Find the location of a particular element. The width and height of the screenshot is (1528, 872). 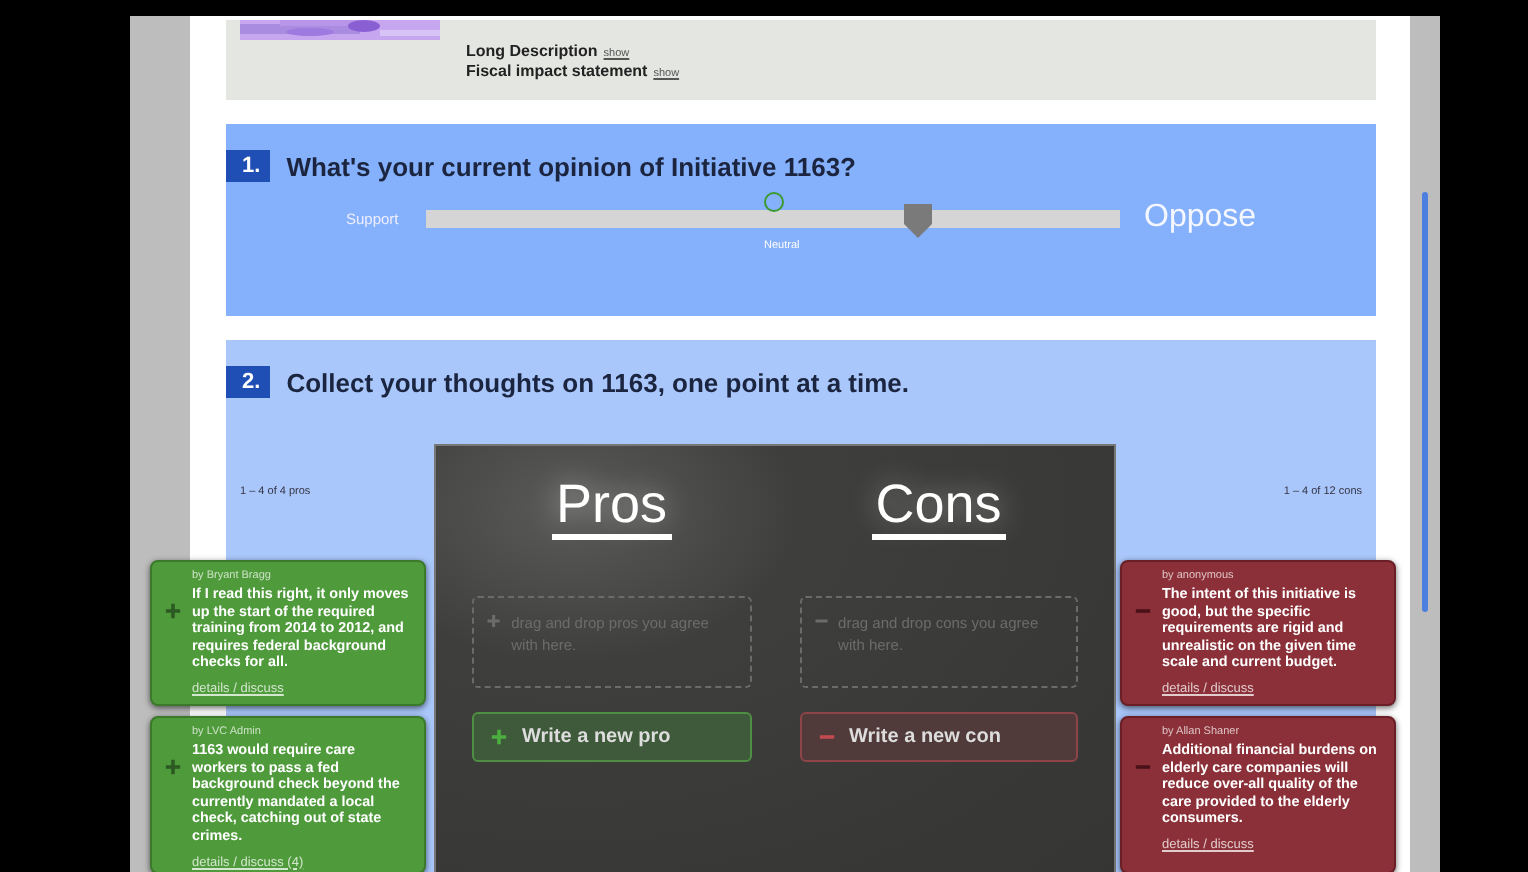

write-con-button: Write a new con is located at coordinates (938, 737).